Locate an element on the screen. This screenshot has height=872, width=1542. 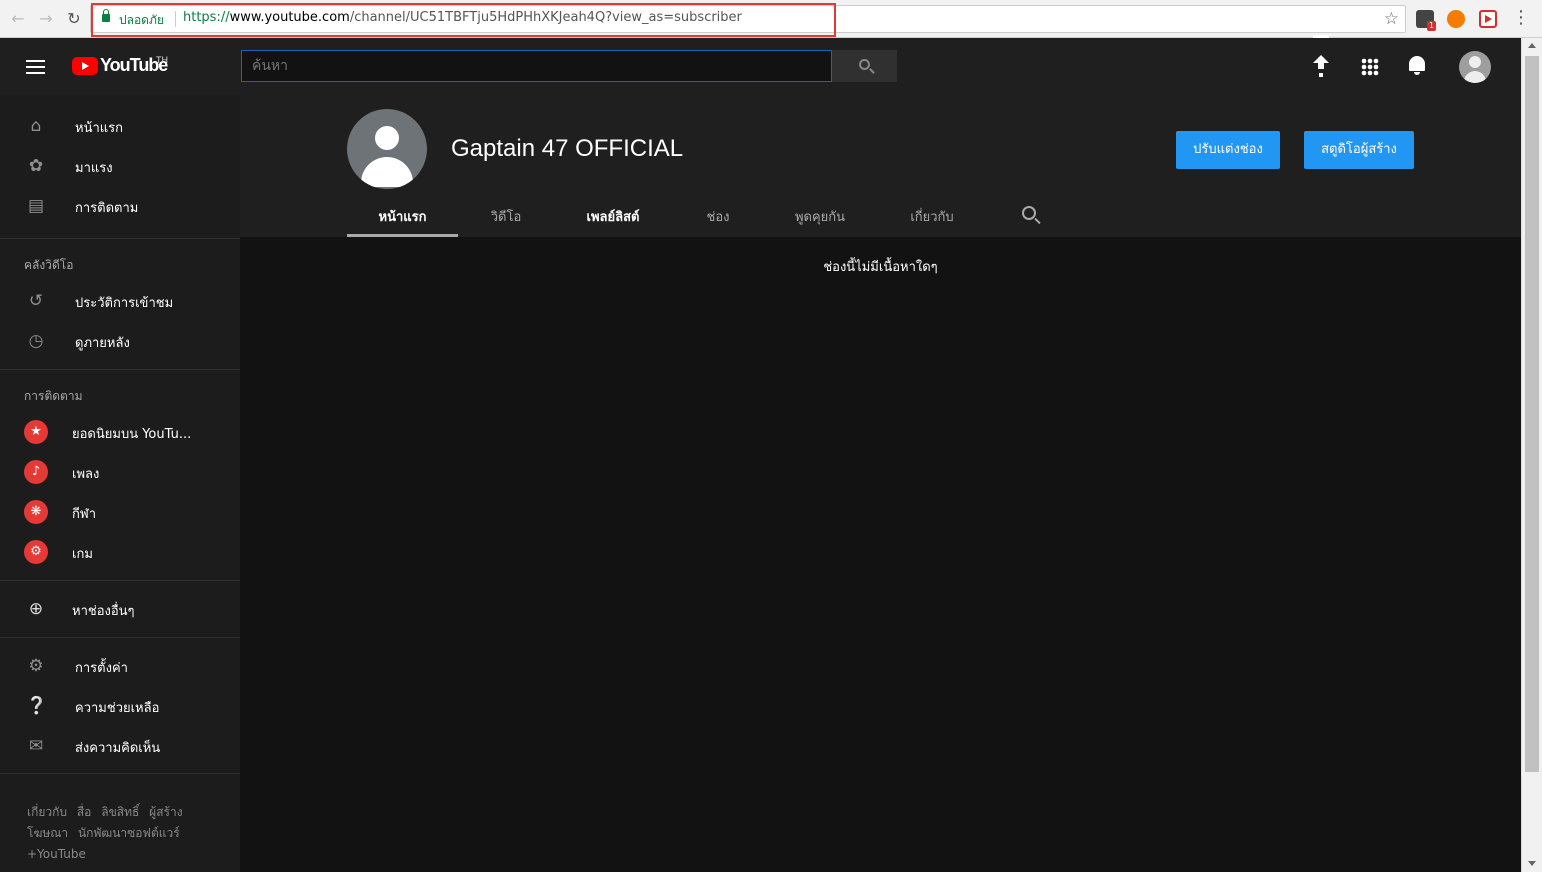
watch-later-icon: ◷ is located at coordinates (36, 341).